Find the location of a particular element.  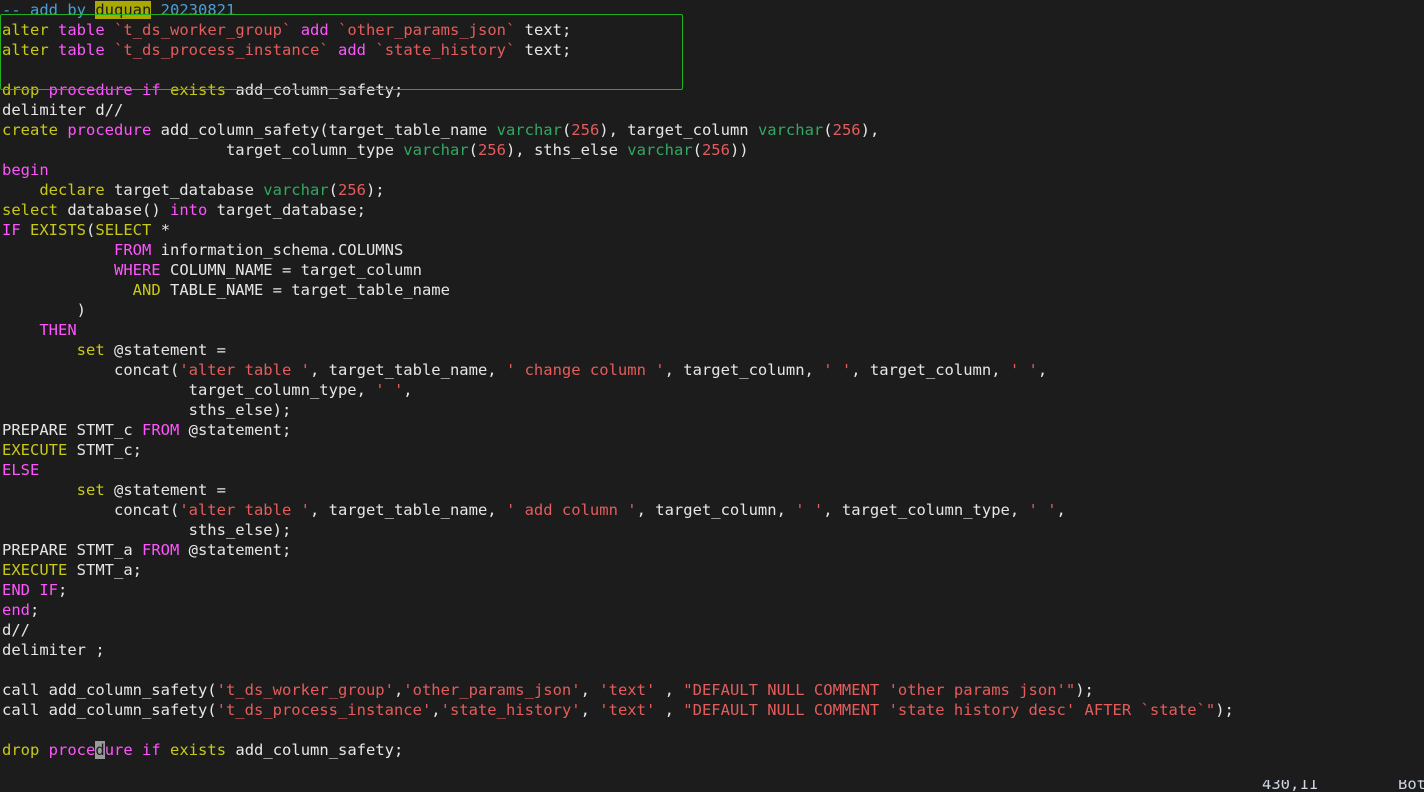

code-token: select is located at coordinates (30, 210).